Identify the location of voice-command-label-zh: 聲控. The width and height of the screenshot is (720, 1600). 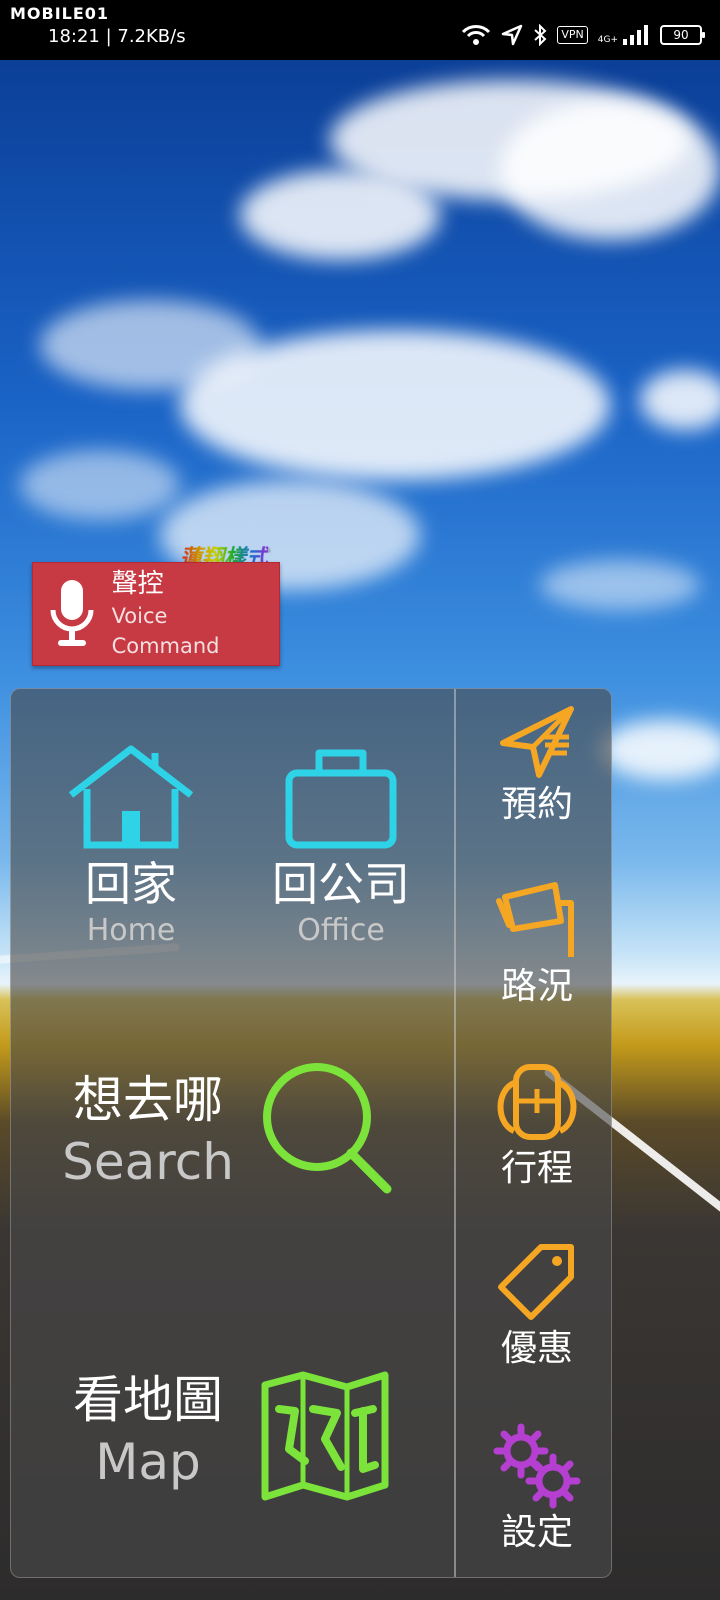
(137, 584).